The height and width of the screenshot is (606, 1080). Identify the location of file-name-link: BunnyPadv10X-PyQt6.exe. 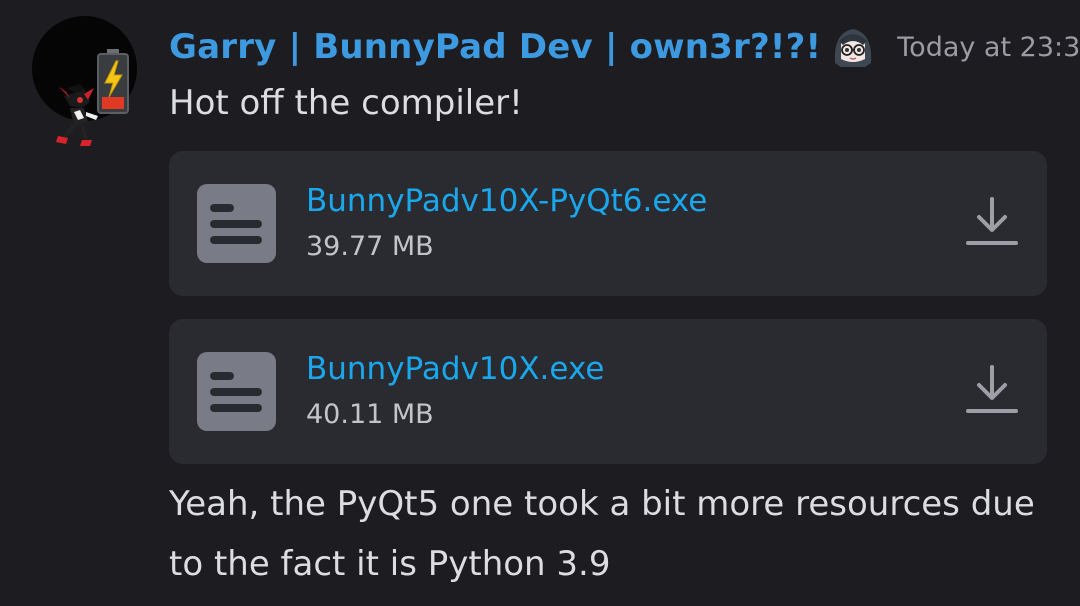
(506, 201).